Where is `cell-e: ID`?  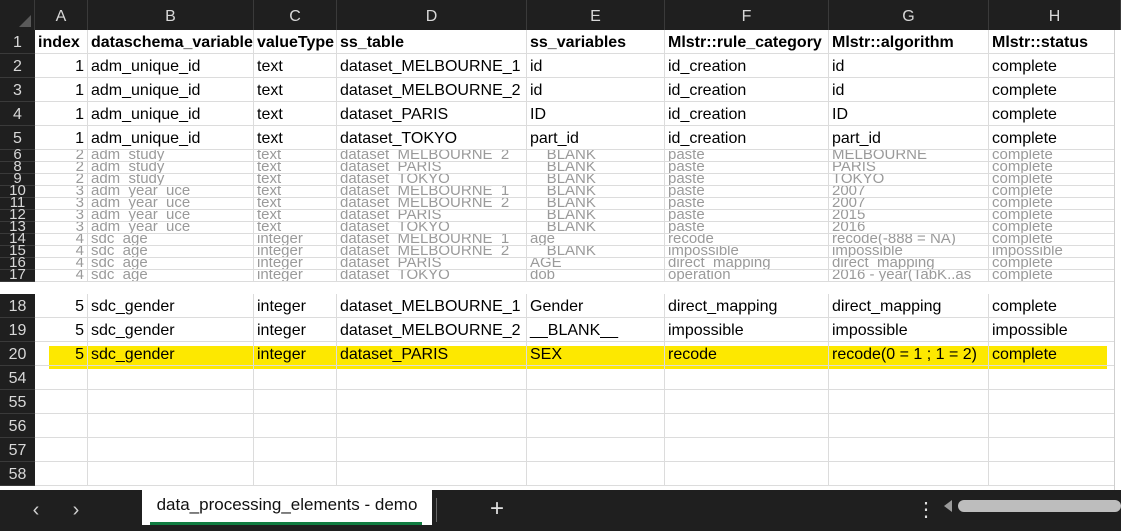
cell-e: ID is located at coordinates (596, 113).